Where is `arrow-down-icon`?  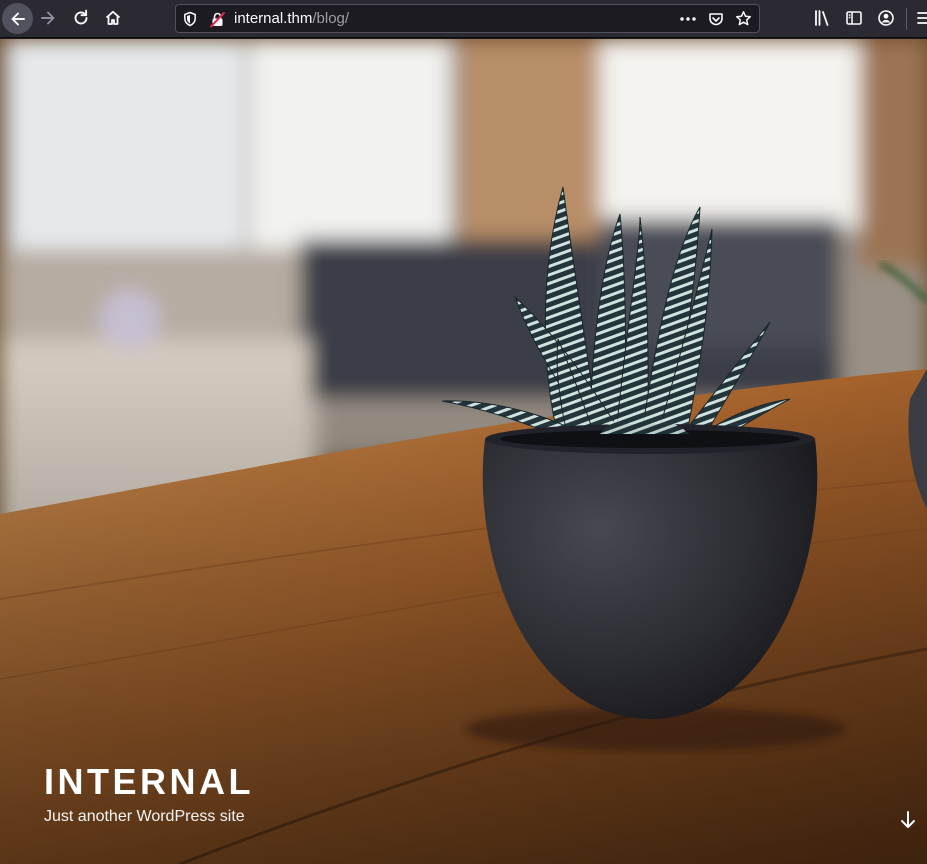
arrow-down-icon is located at coordinates (908, 820).